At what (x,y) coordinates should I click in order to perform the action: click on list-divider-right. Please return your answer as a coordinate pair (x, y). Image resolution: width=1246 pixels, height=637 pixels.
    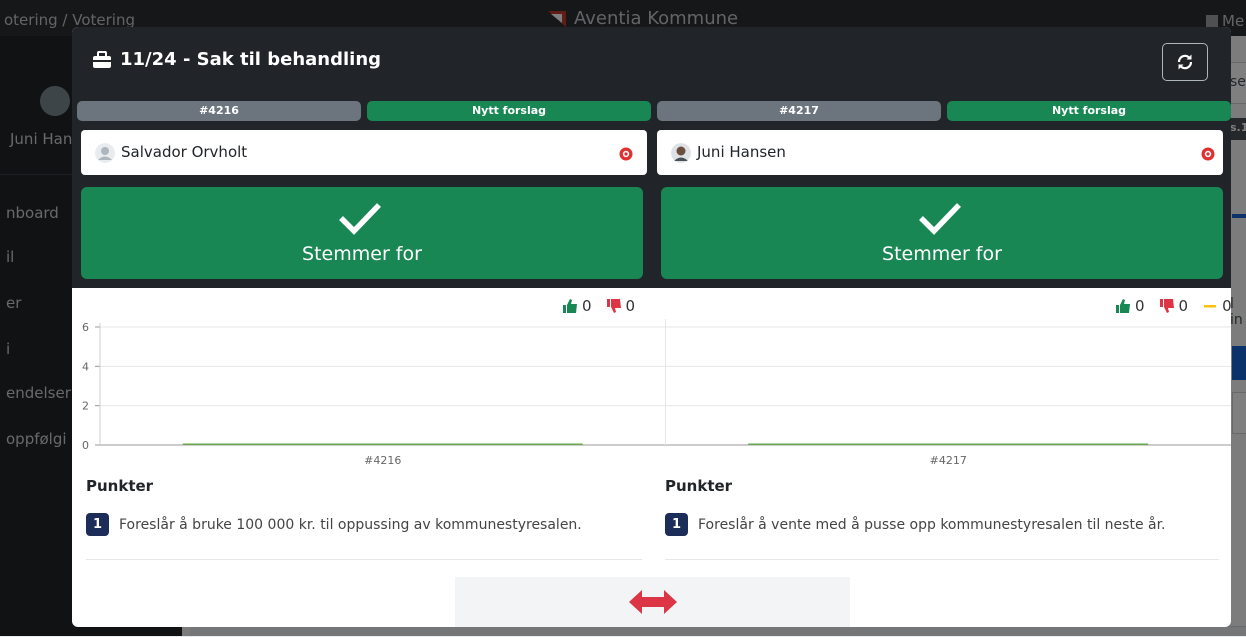
    Looking at the image, I should click on (942, 559).